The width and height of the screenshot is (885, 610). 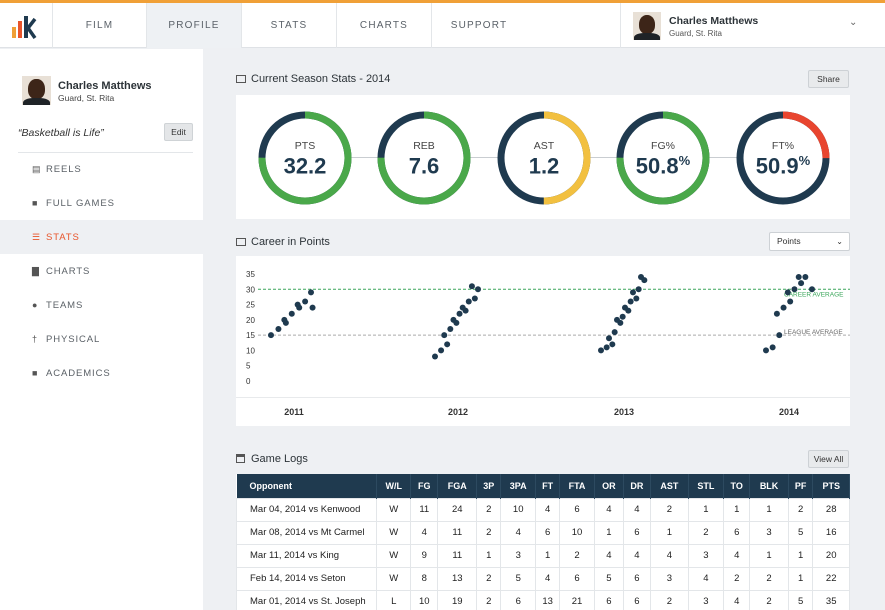 What do you see at coordinates (65, 305) in the screenshot?
I see `sidebar-item-label: TEAMS` at bounding box center [65, 305].